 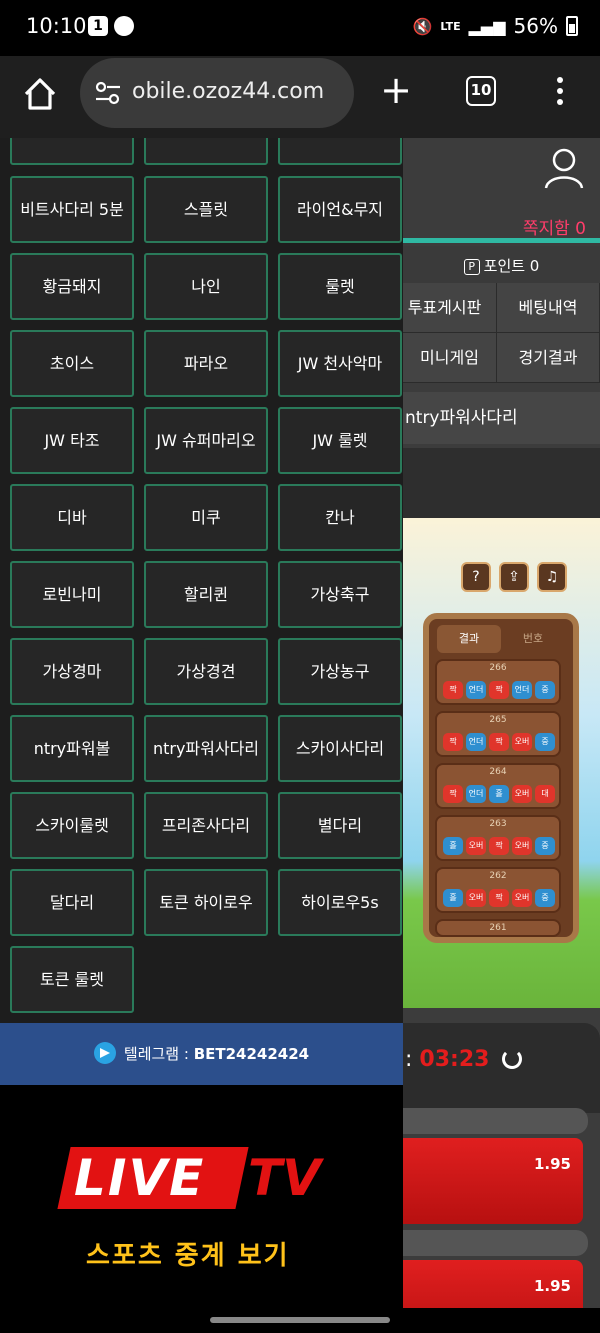 I want to click on live-subtitle: 스포츠 중계 보기, so click(x=188, y=1256).